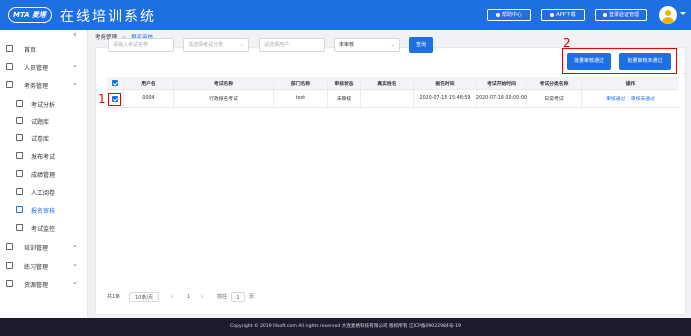  I want to click on sidebar-item-label: 试题库, so click(40, 122).